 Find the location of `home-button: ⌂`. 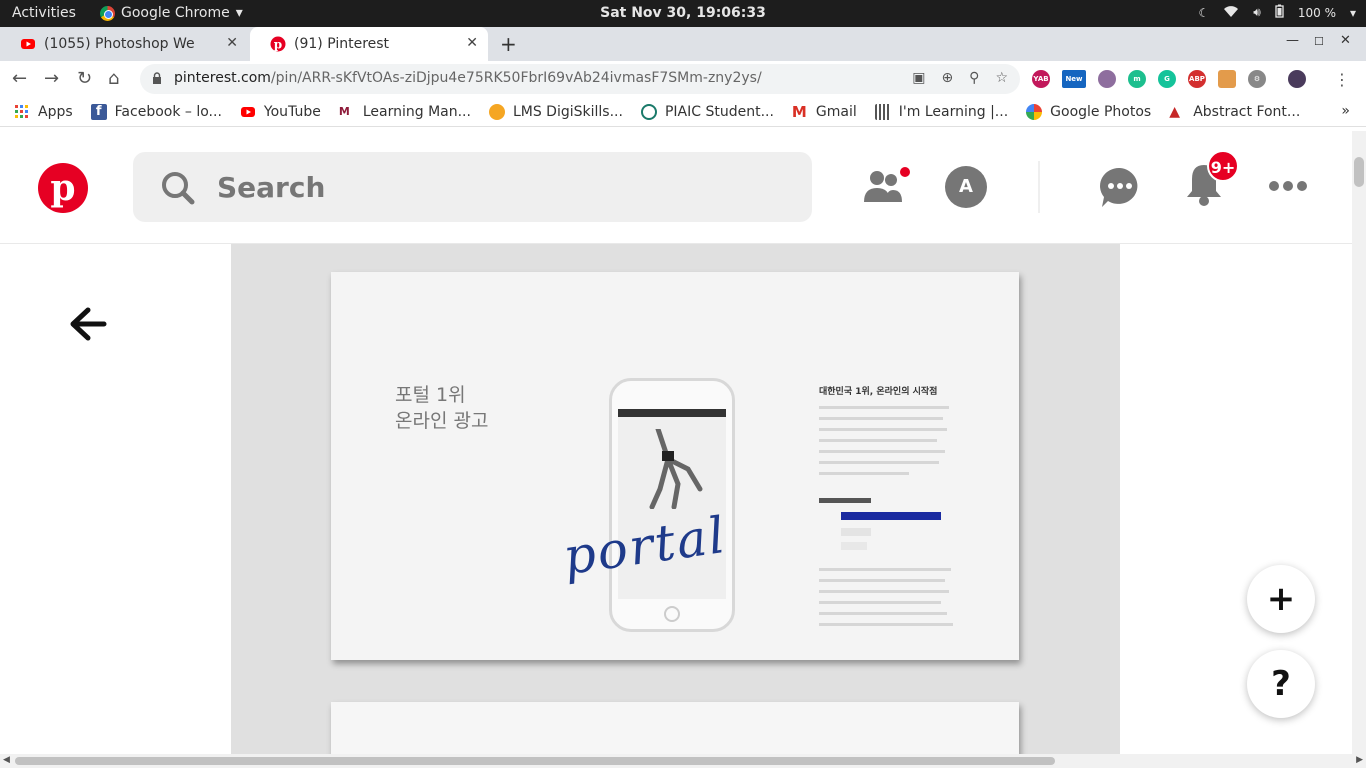

home-button: ⌂ is located at coordinates (113, 78).